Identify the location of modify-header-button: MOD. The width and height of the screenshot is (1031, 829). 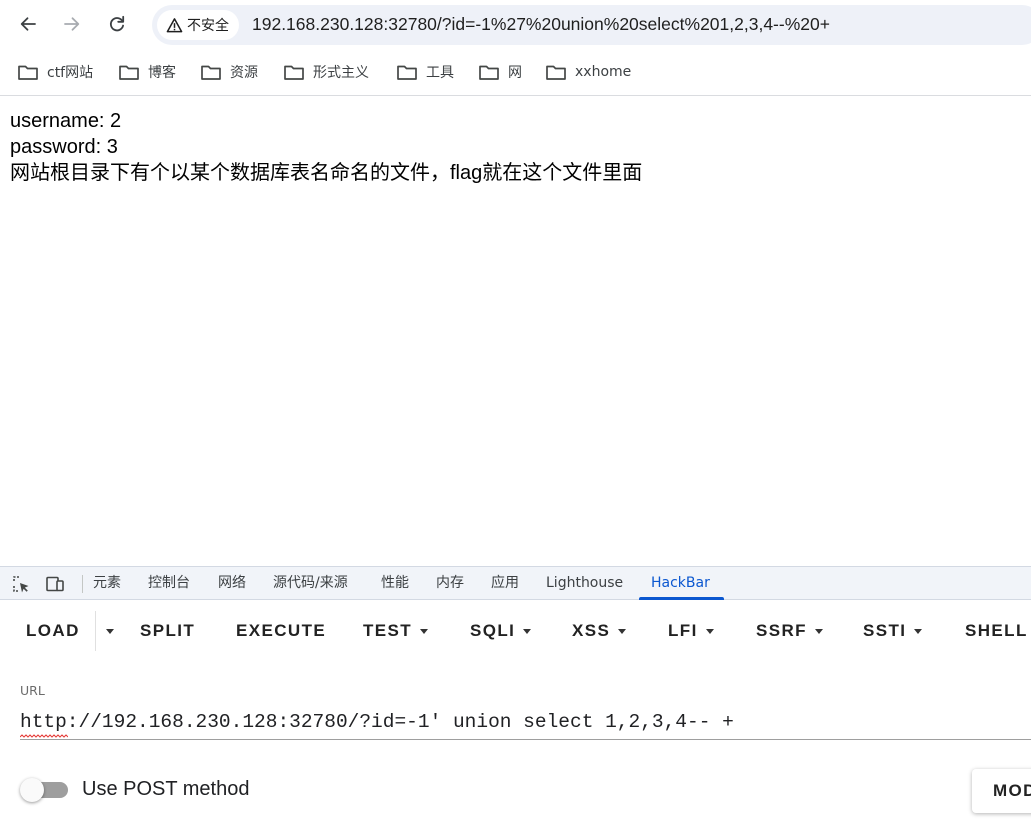
(1001, 791).